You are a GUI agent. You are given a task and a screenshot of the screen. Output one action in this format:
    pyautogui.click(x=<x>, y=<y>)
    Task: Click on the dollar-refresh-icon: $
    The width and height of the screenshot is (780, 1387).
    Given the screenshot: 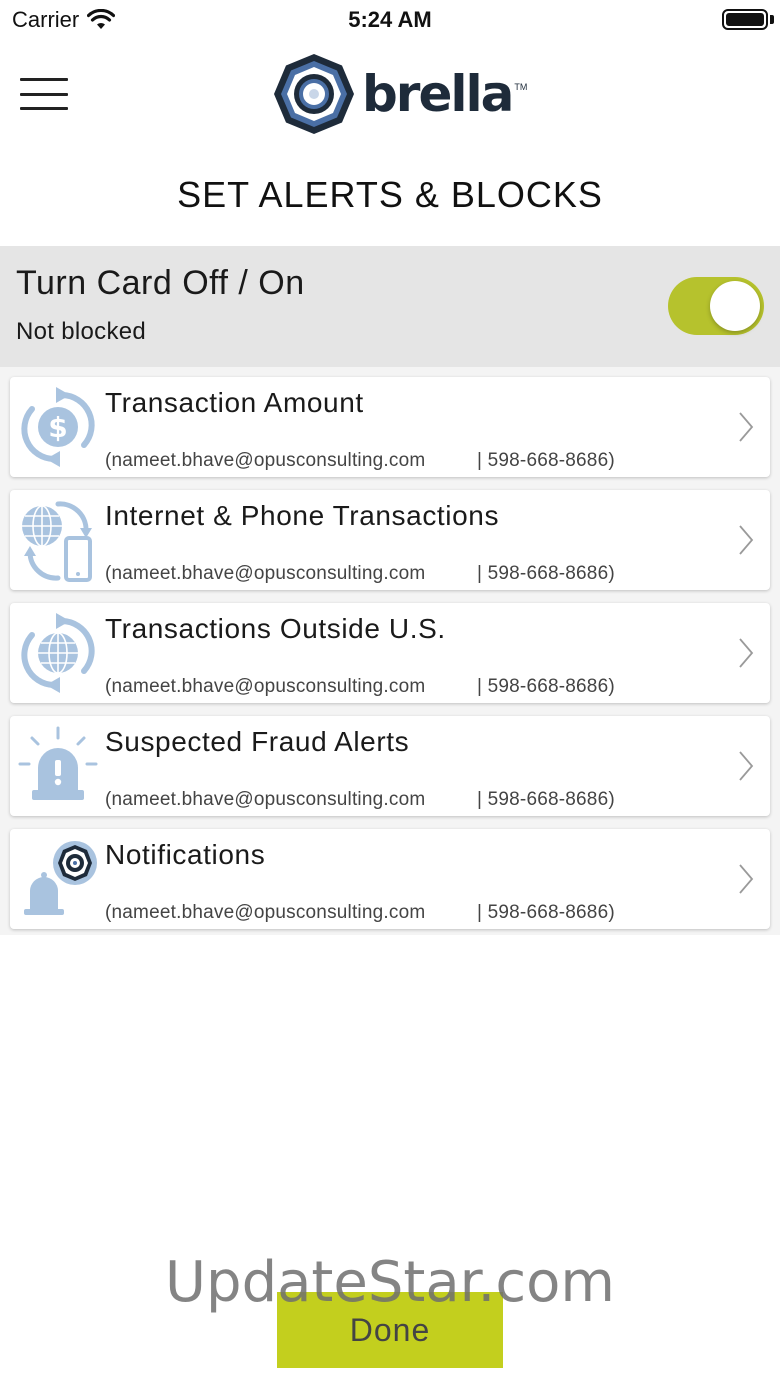 What is the action you would take?
    pyautogui.click(x=58, y=427)
    